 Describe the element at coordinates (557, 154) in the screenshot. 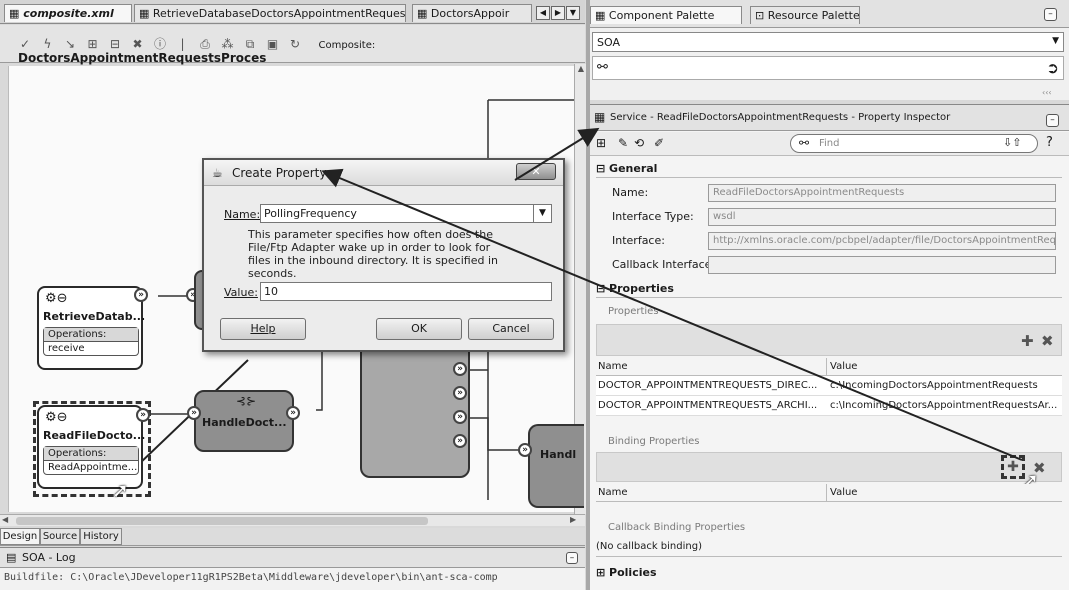

I see `arrow-to-inspector` at that location.